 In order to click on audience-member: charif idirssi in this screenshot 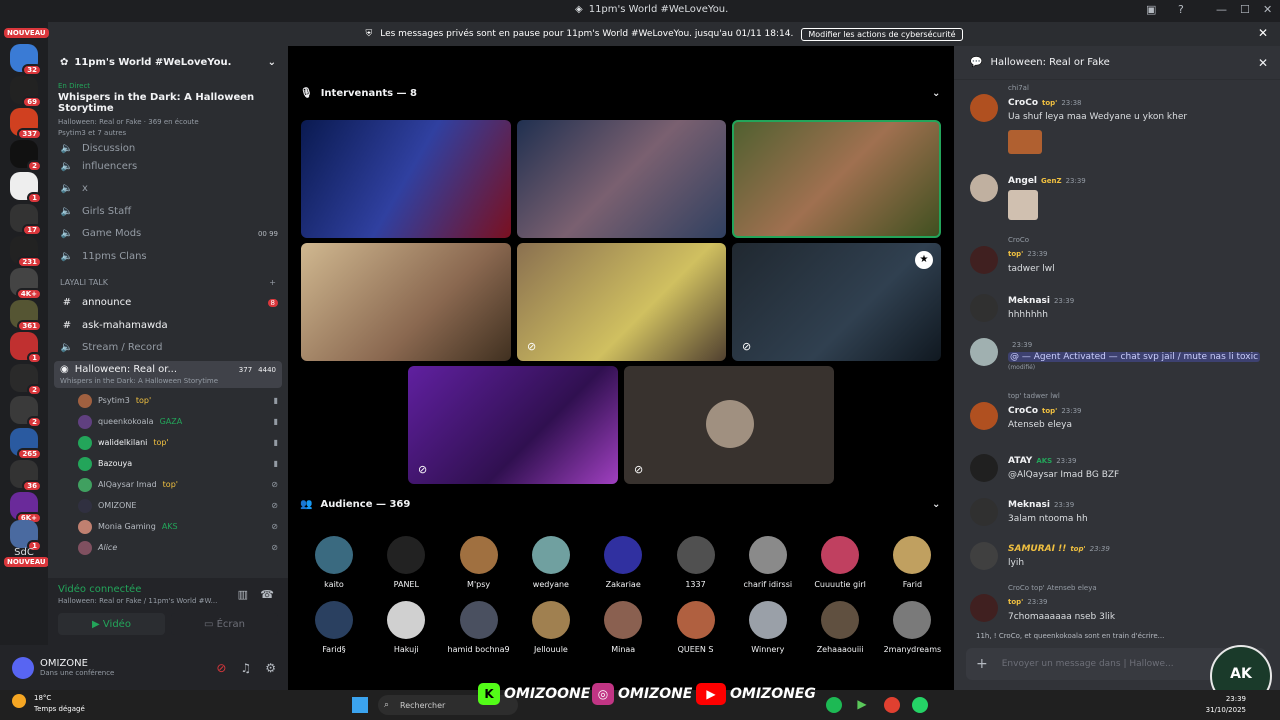, I will do `click(768, 562)`.